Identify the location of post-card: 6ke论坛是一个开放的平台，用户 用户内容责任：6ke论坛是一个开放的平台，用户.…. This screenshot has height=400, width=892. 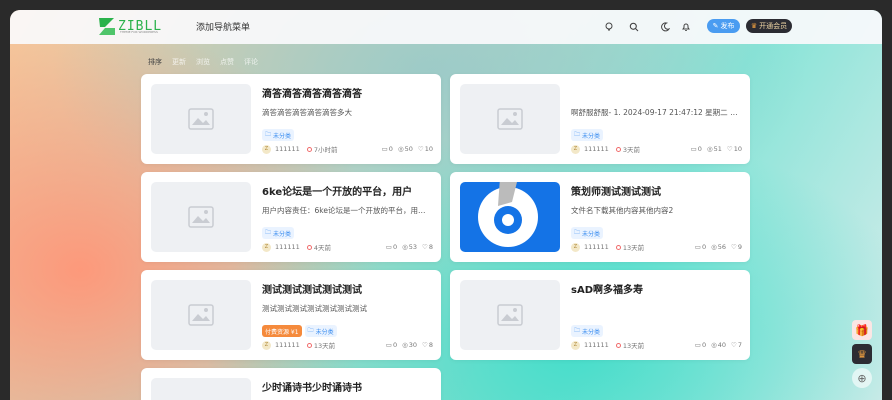
(291, 217).